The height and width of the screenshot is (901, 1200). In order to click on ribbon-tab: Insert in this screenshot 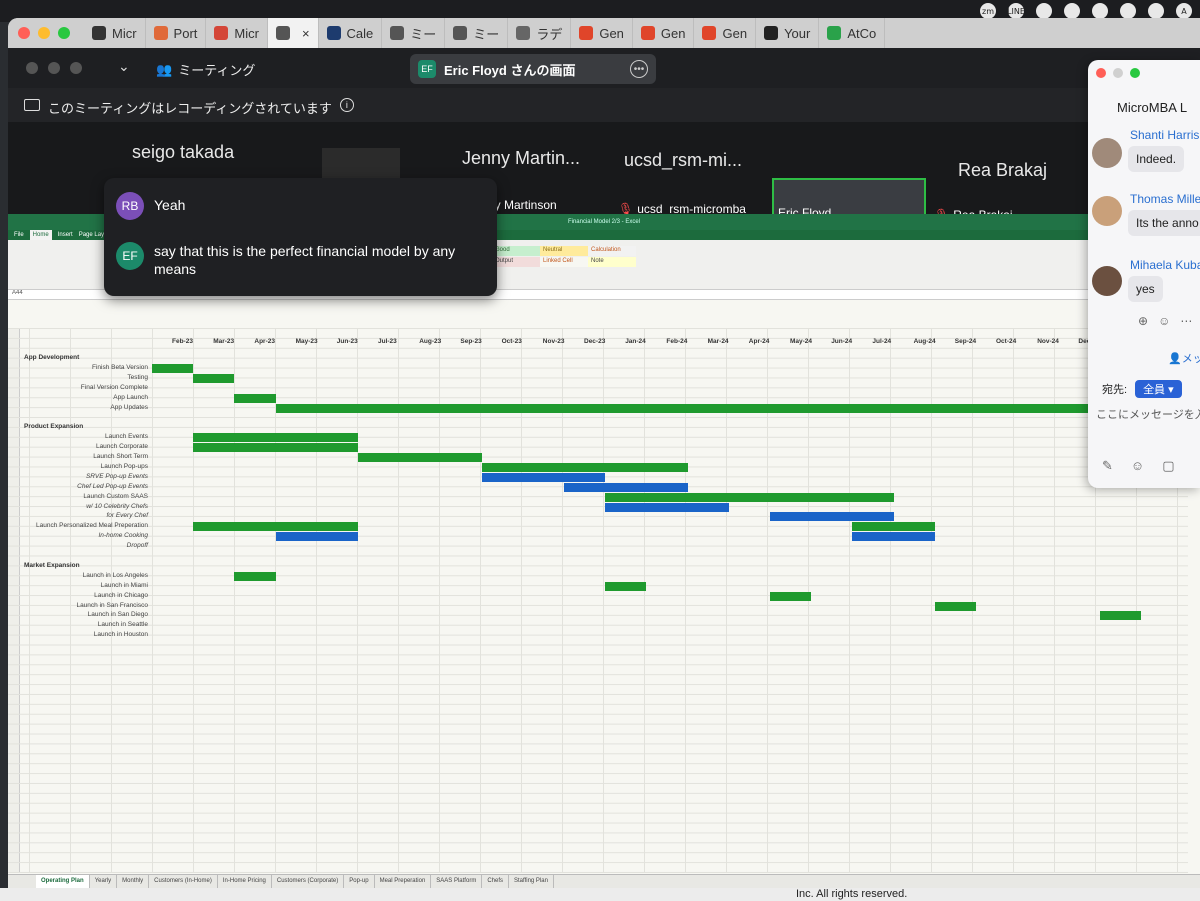, I will do `click(65, 235)`.